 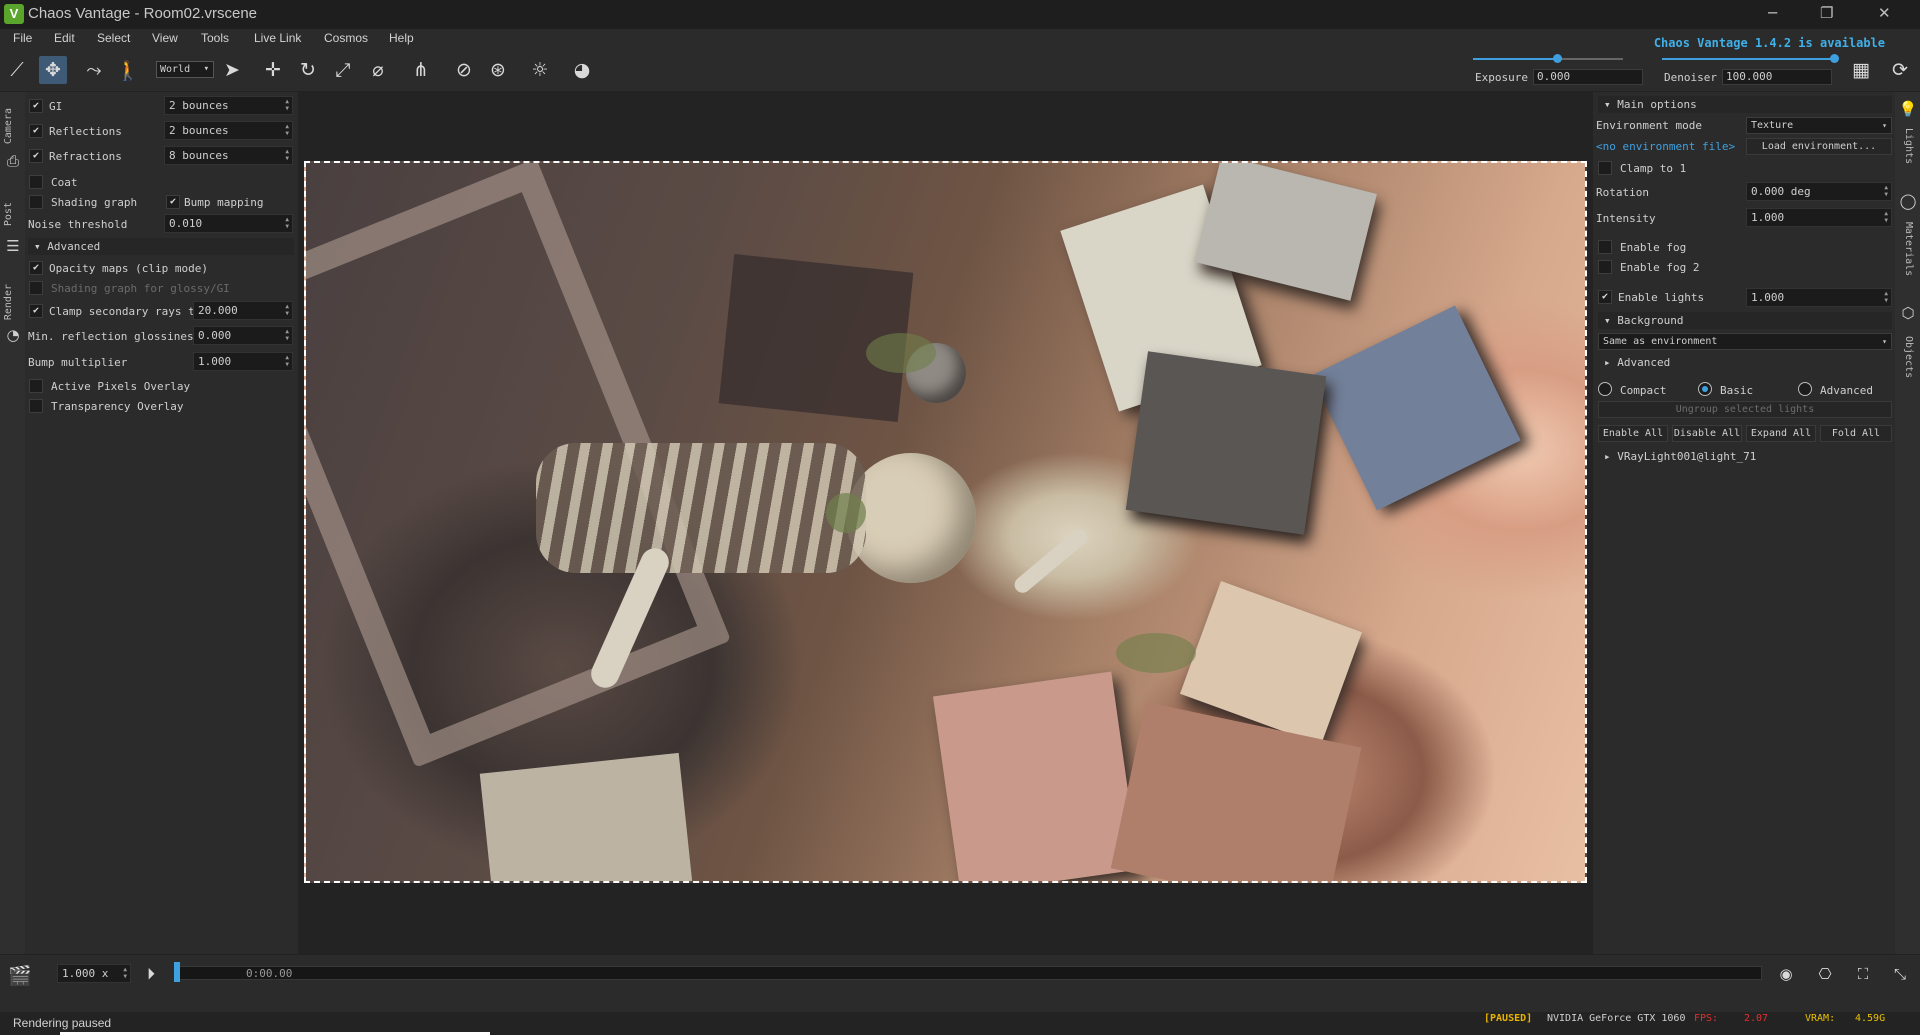 What do you see at coordinates (1884, 13) in the screenshot?
I see `close-icon: ✕` at bounding box center [1884, 13].